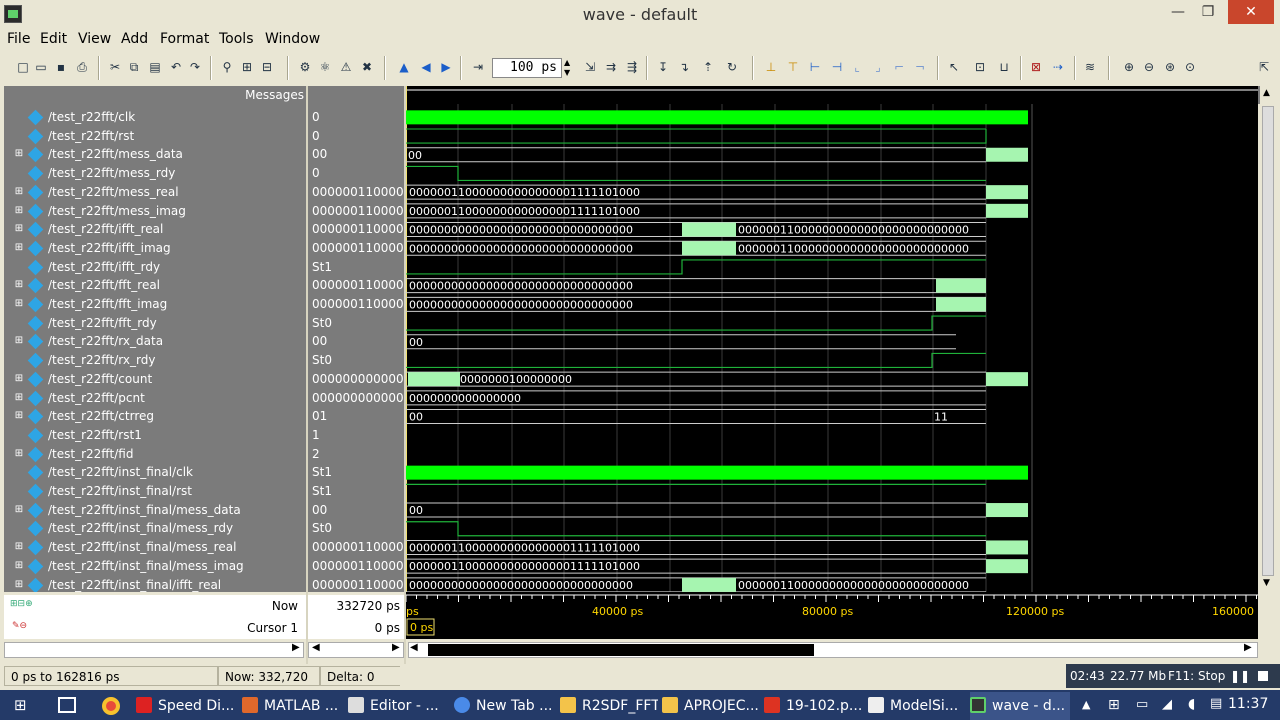 The image size is (1280, 720). I want to click on cut-icon: ✂, so click(115, 67).